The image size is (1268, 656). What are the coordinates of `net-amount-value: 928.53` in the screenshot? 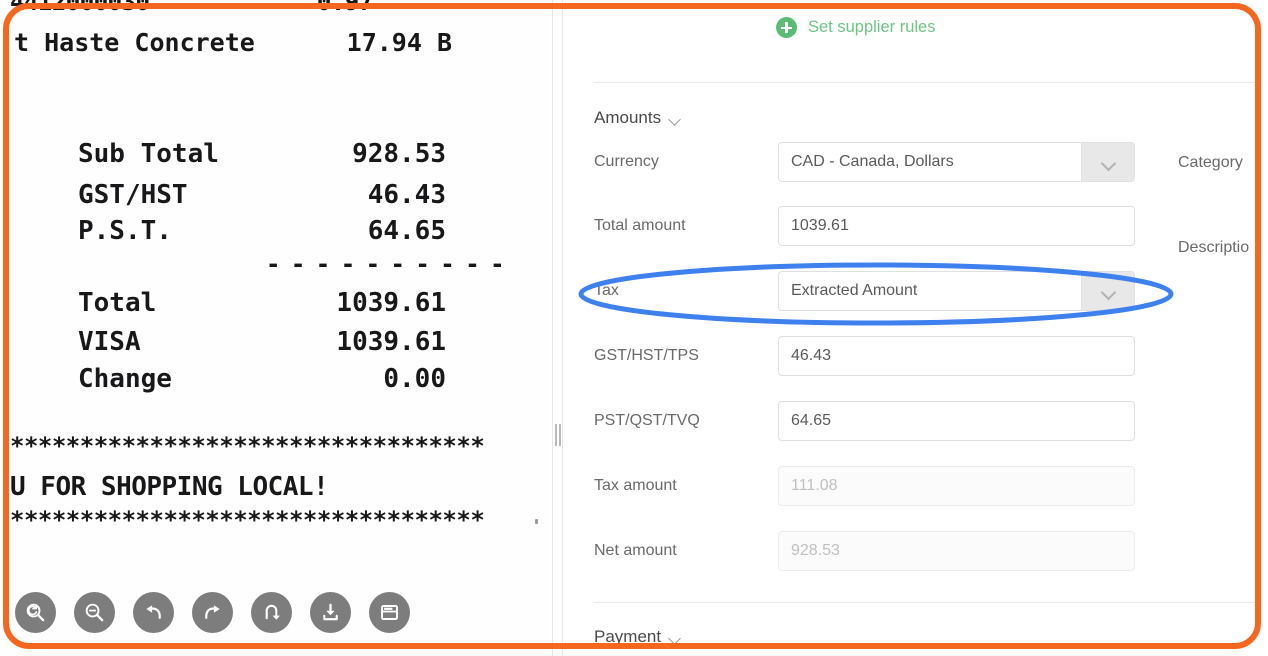 It's located at (815, 550).